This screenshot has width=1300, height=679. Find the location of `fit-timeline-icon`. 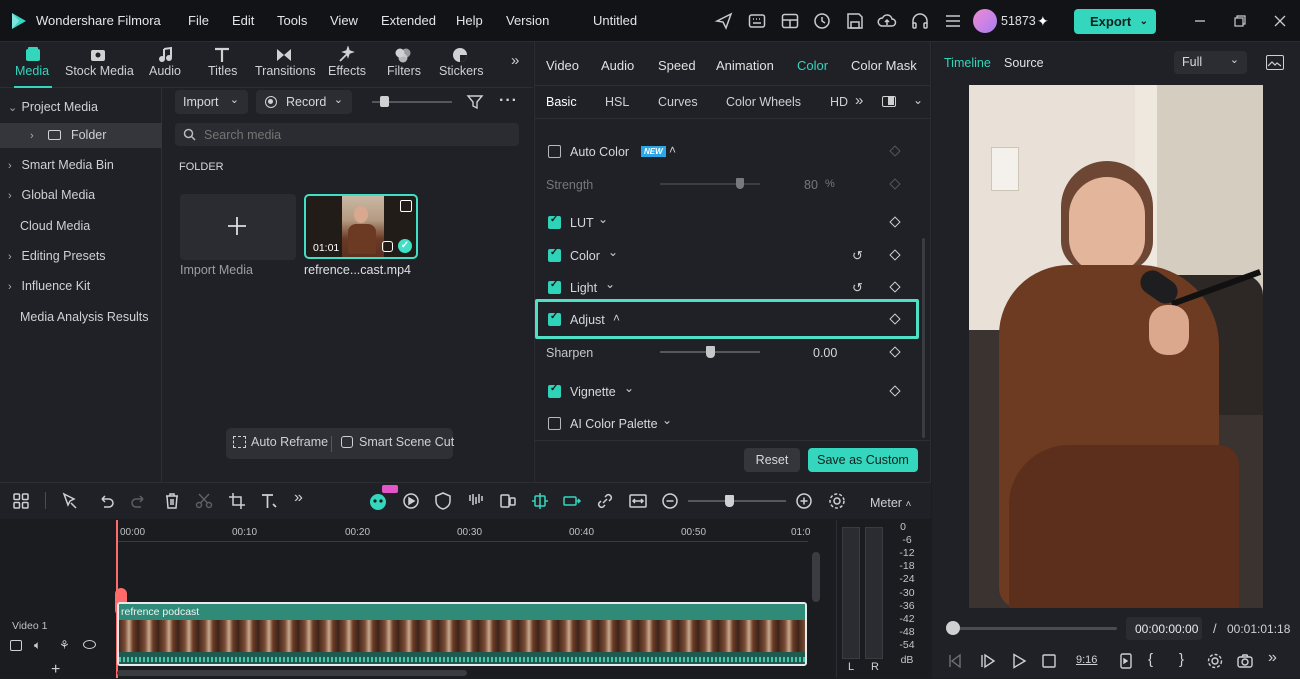

fit-timeline-icon is located at coordinates (638, 501).